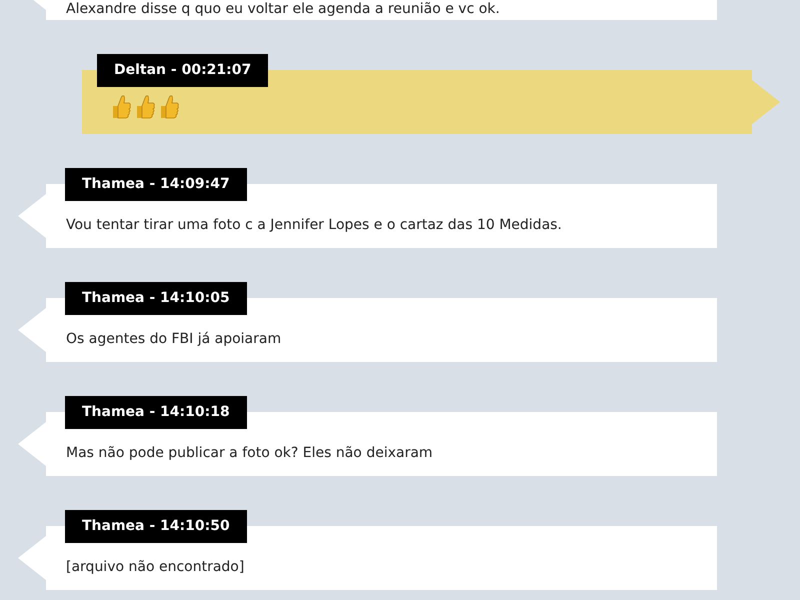 The image size is (800, 600). I want to click on message-text: Mas não pode publicar a foto ok? Eles não deixaram, so click(249, 453).